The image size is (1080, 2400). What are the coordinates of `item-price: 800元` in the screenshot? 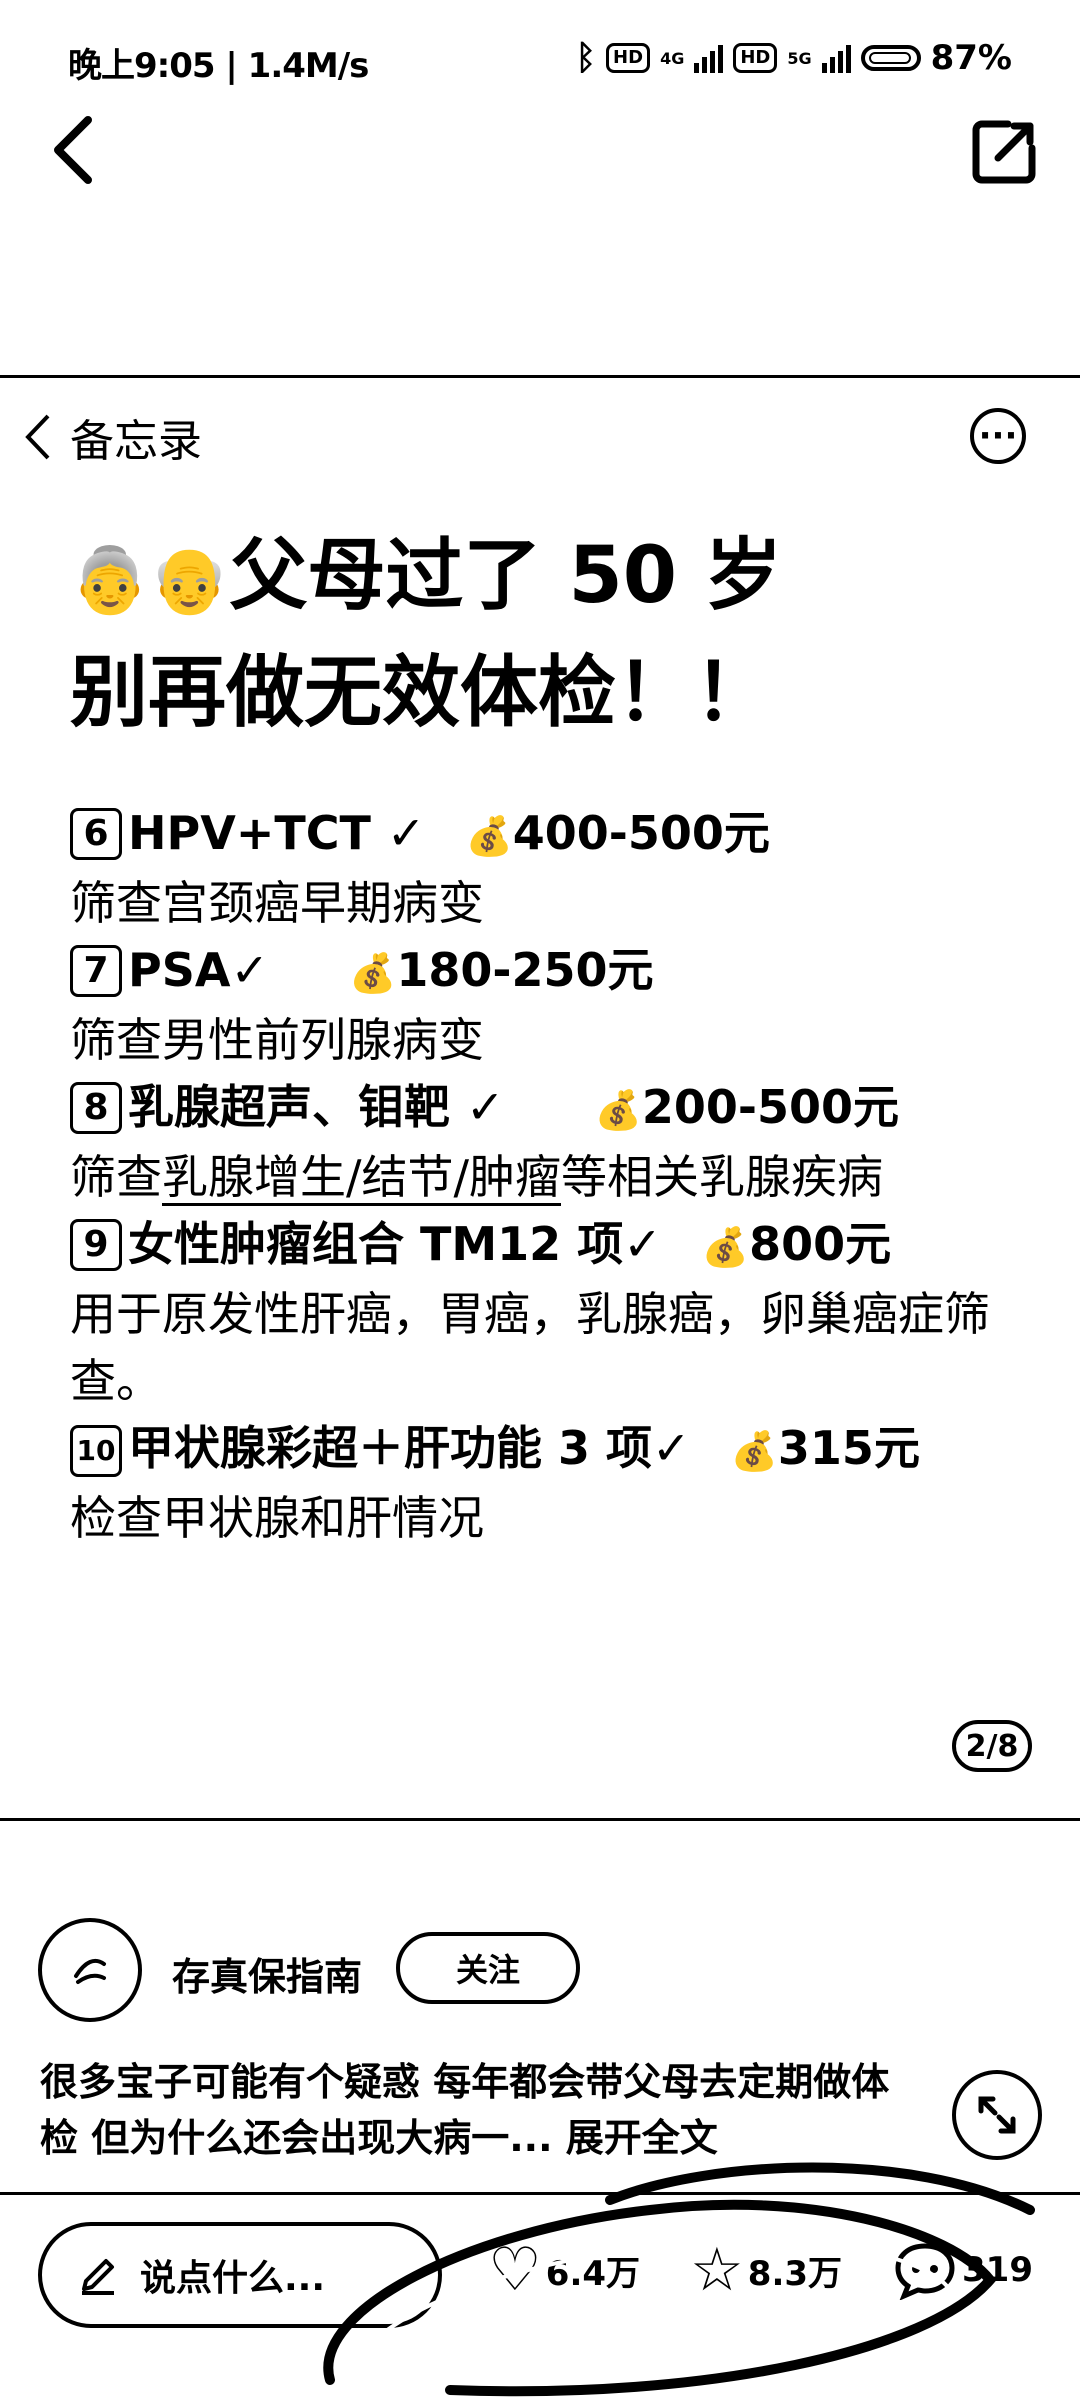 It's located at (820, 1244).